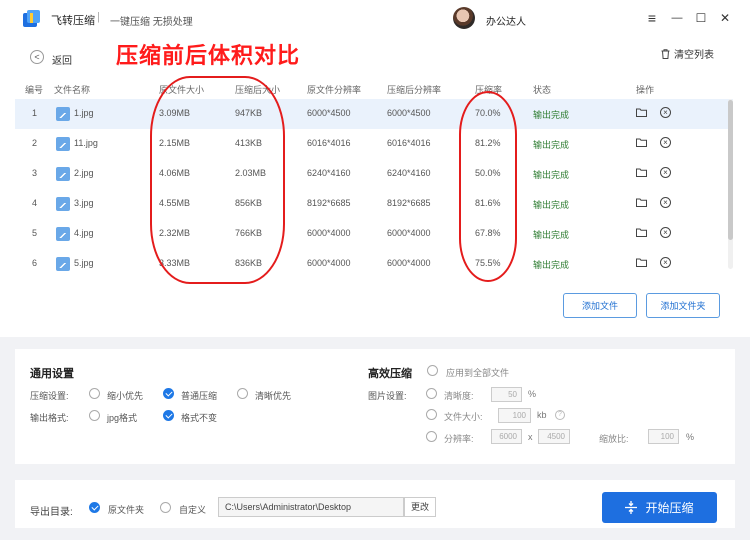 Image resolution: width=750 pixels, height=540 pixels. I want to click on row-no: 5, so click(35, 233).